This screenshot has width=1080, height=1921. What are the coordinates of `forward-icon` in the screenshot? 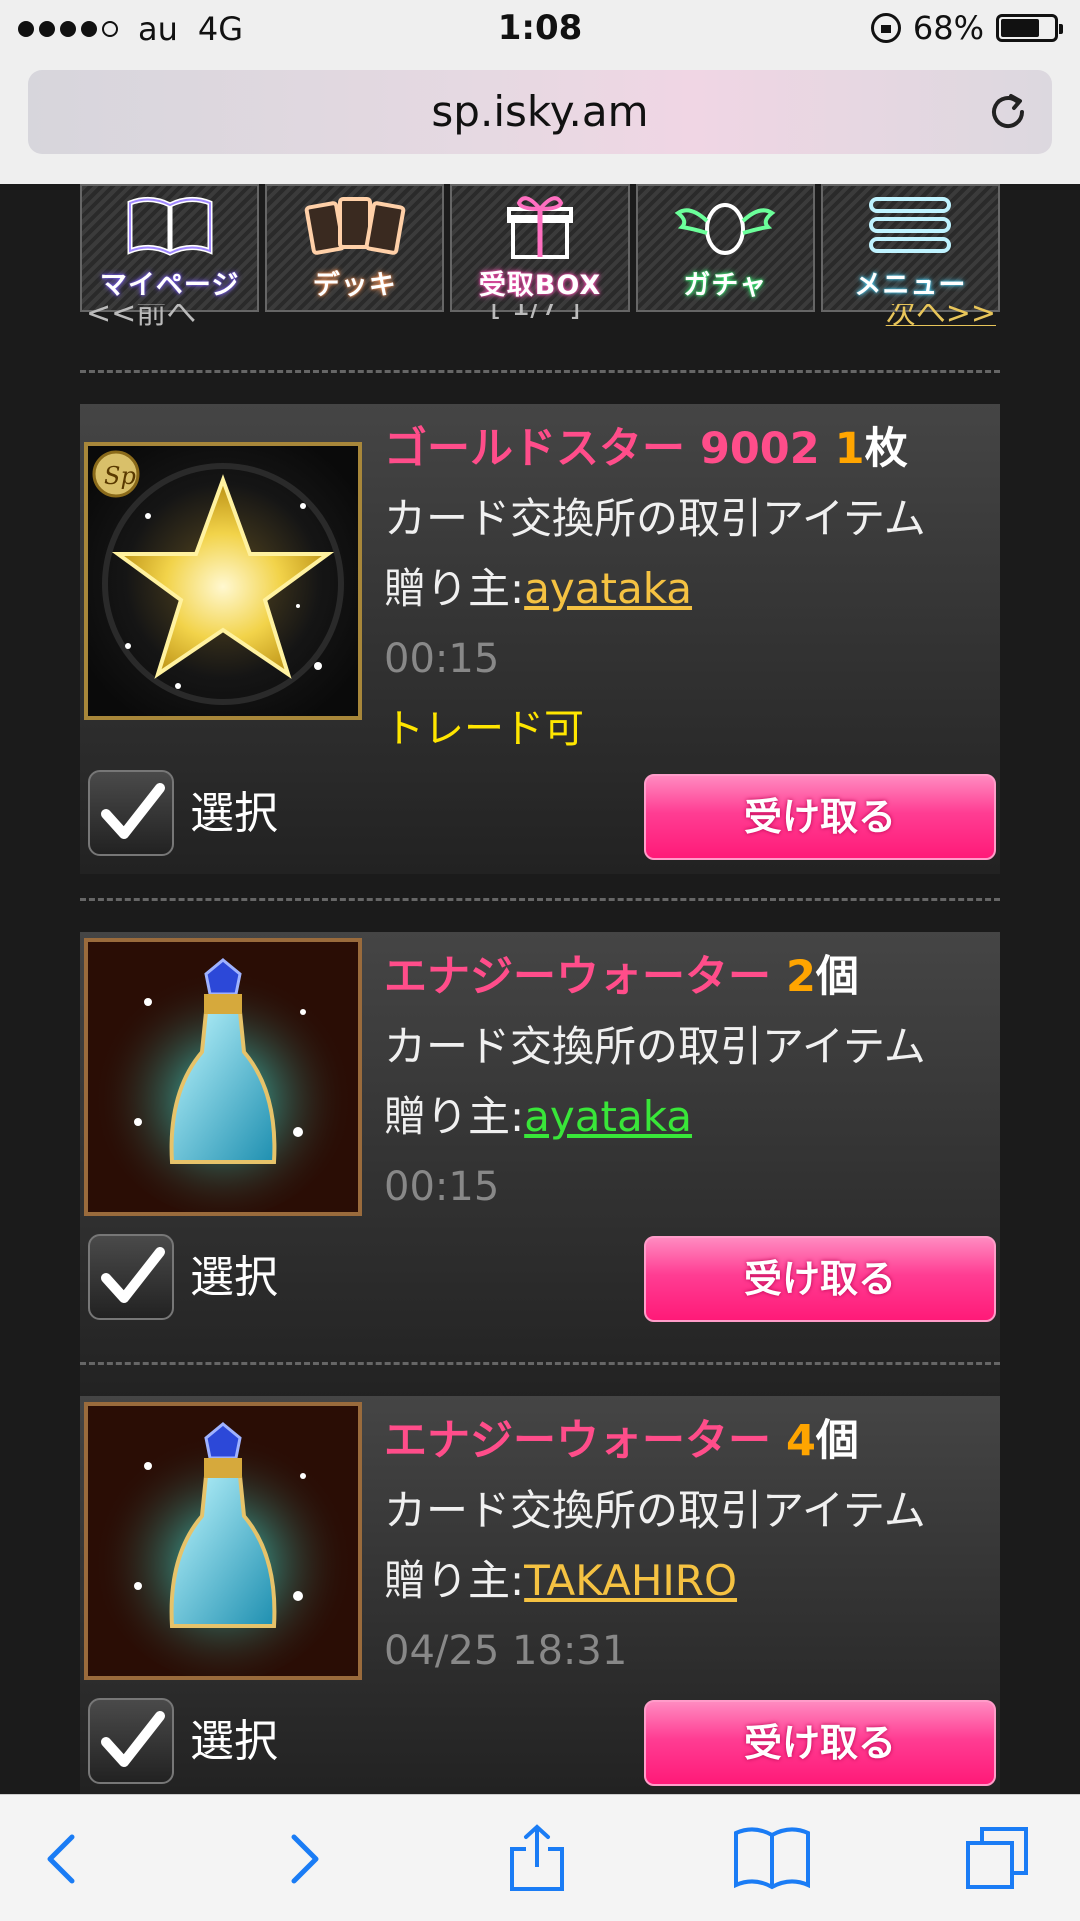 It's located at (303, 1858).